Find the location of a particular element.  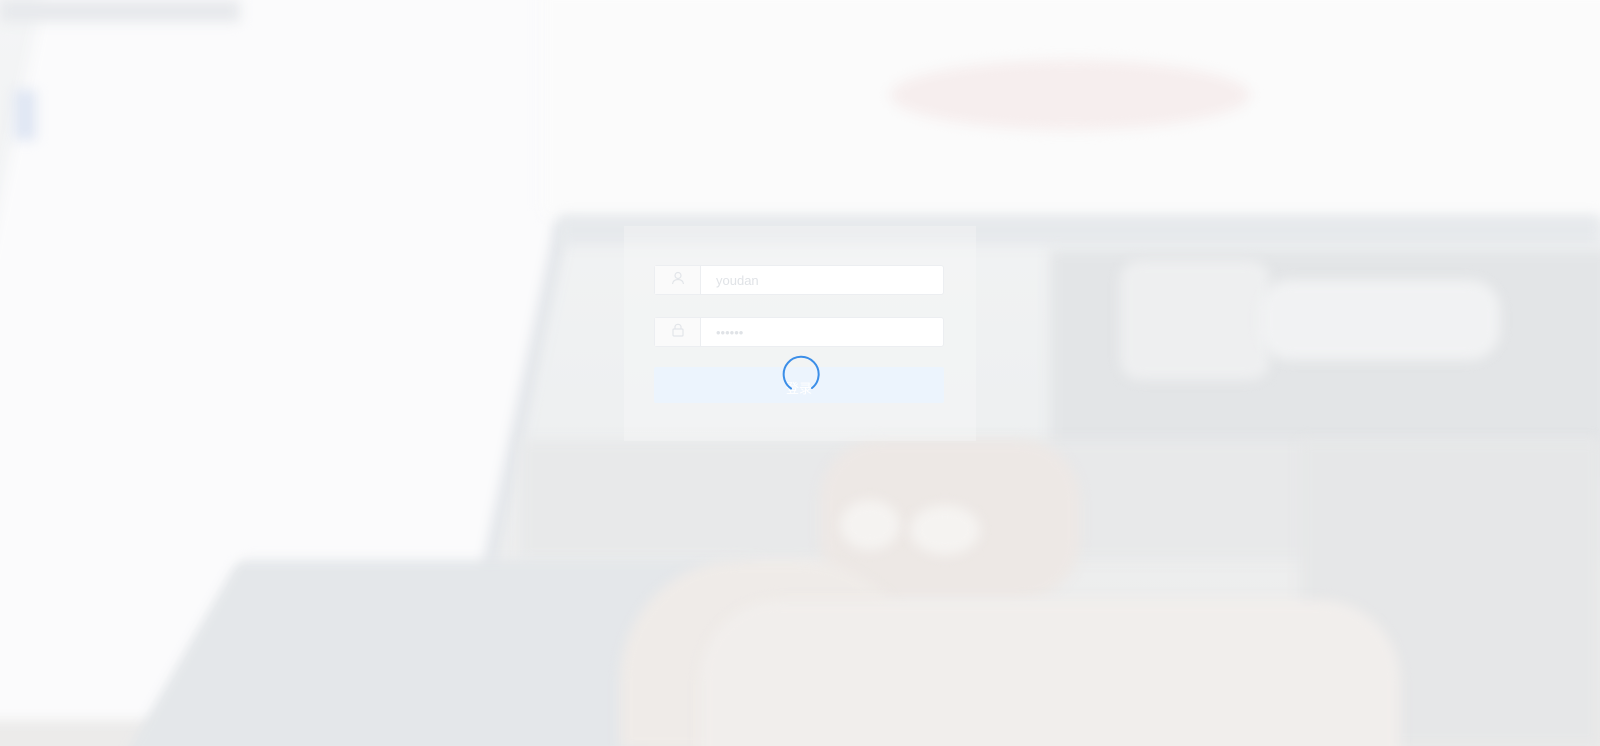

monitor-glow is located at coordinates (1070, 95).